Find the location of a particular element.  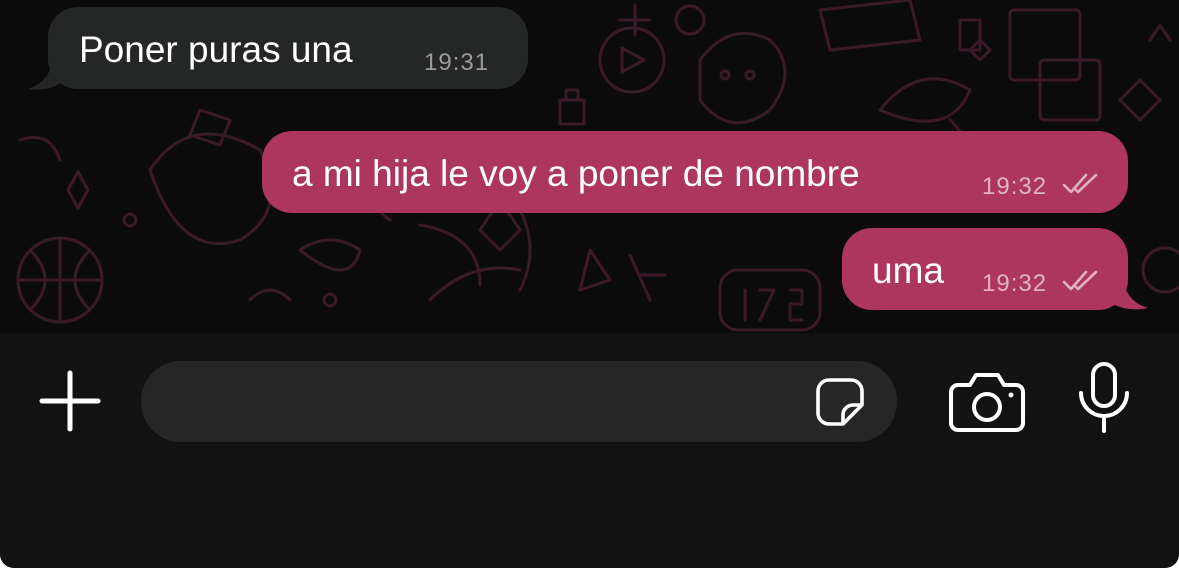

incoming-bubble-tail is located at coordinates (46, 74).